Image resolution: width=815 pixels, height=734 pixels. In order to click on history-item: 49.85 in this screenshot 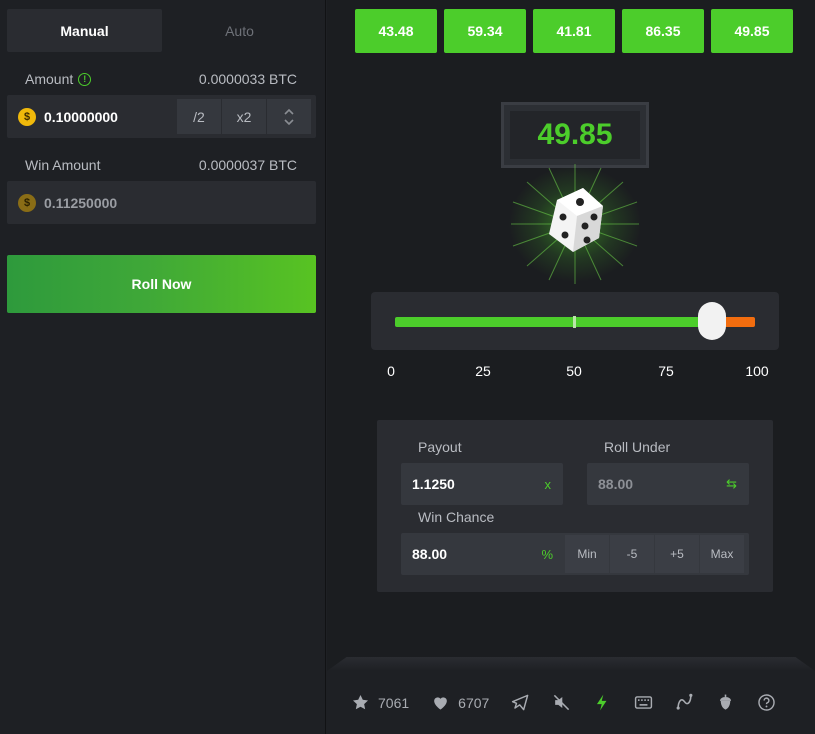, I will do `click(752, 31)`.